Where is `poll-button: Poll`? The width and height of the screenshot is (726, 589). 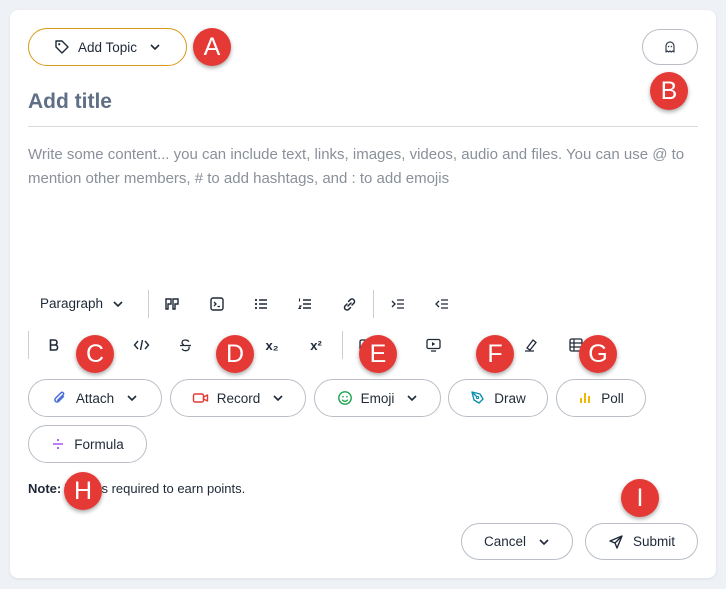
poll-button: Poll is located at coordinates (601, 398).